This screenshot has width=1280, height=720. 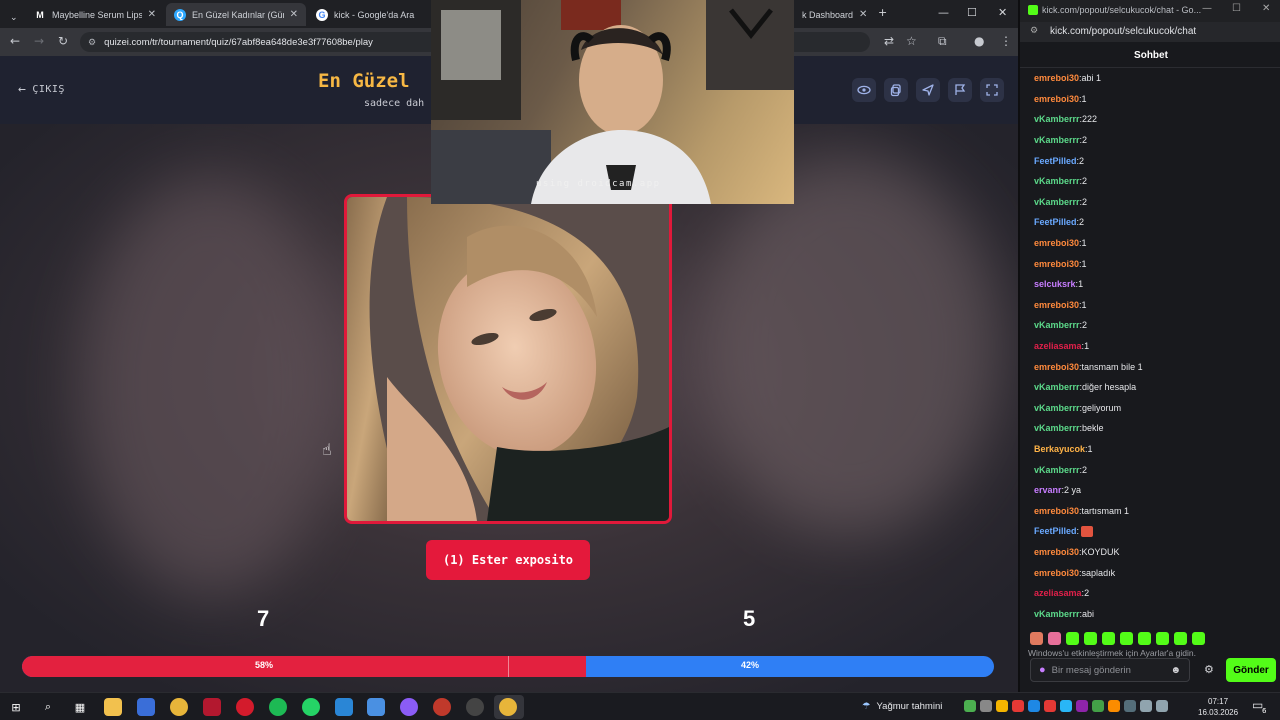 What do you see at coordinates (1059, 449) in the screenshot?
I see `chat-username: Berkayucok` at bounding box center [1059, 449].